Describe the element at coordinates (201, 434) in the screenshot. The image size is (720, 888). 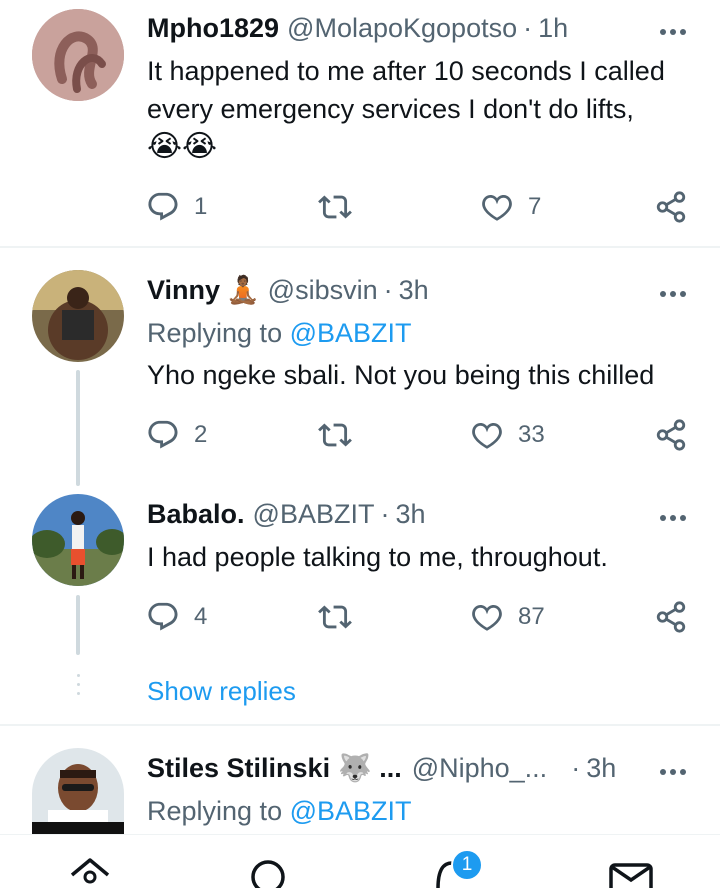
I see `reply-count: 2` at that location.